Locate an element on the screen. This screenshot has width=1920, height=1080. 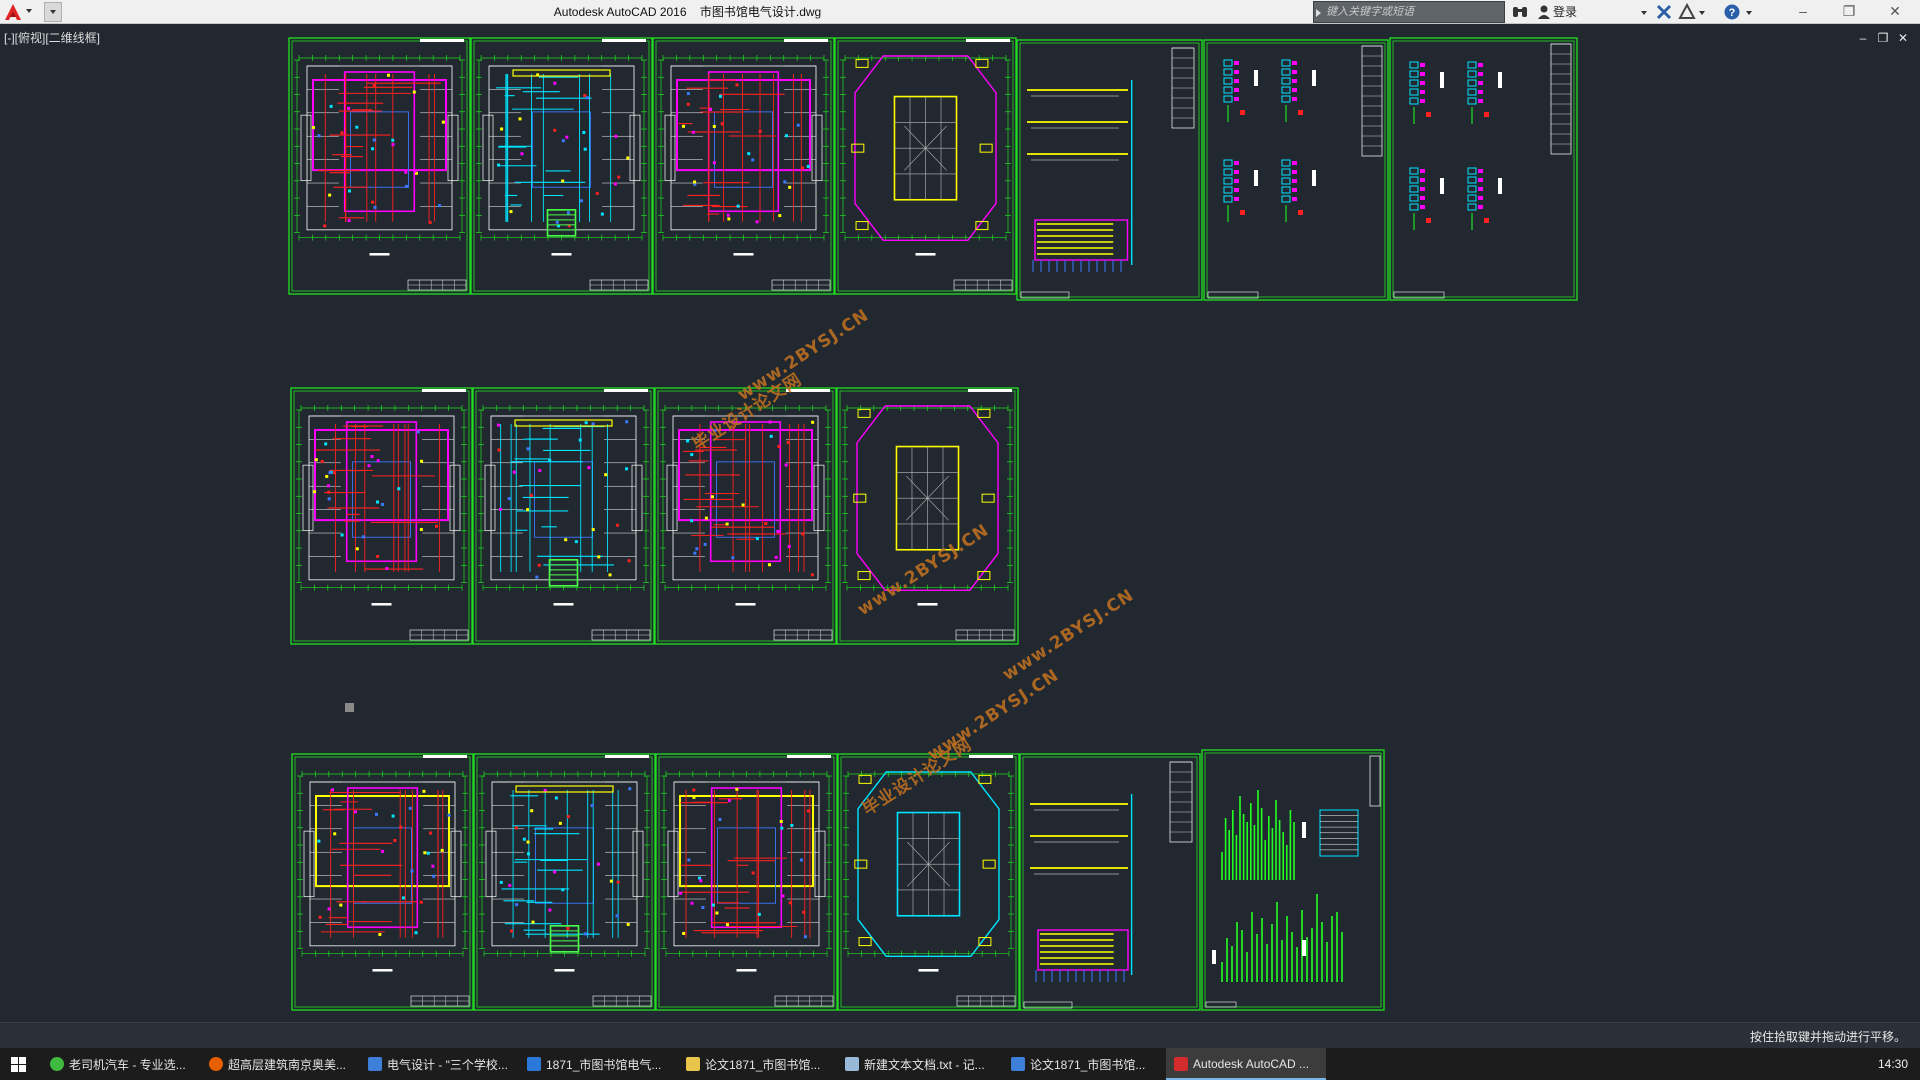
crosshair-cursor is located at coordinates (349, 707).